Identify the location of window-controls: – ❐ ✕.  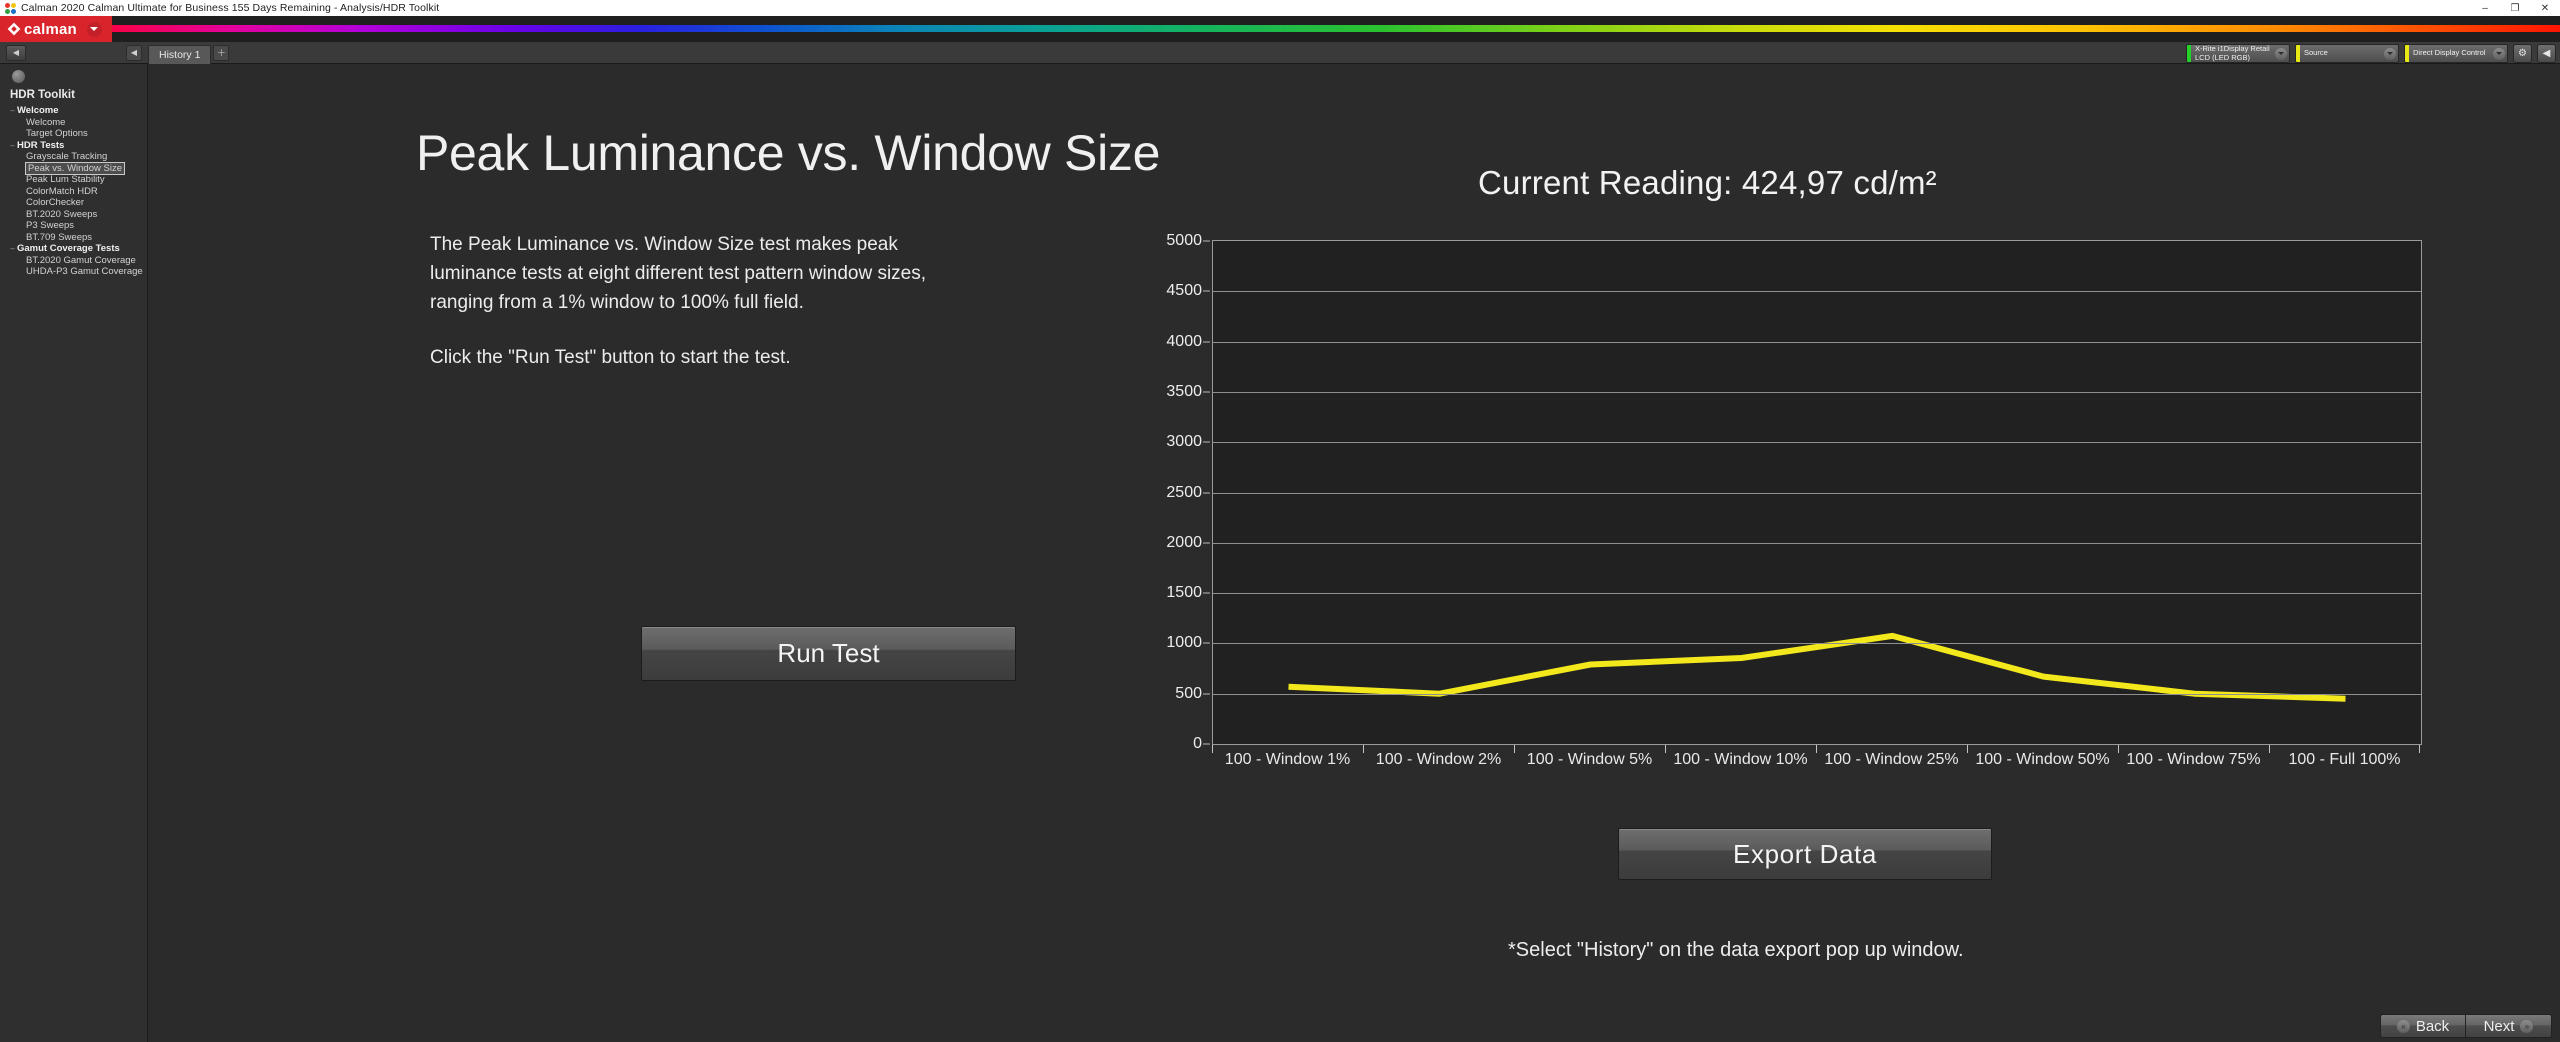
(2515, 8).